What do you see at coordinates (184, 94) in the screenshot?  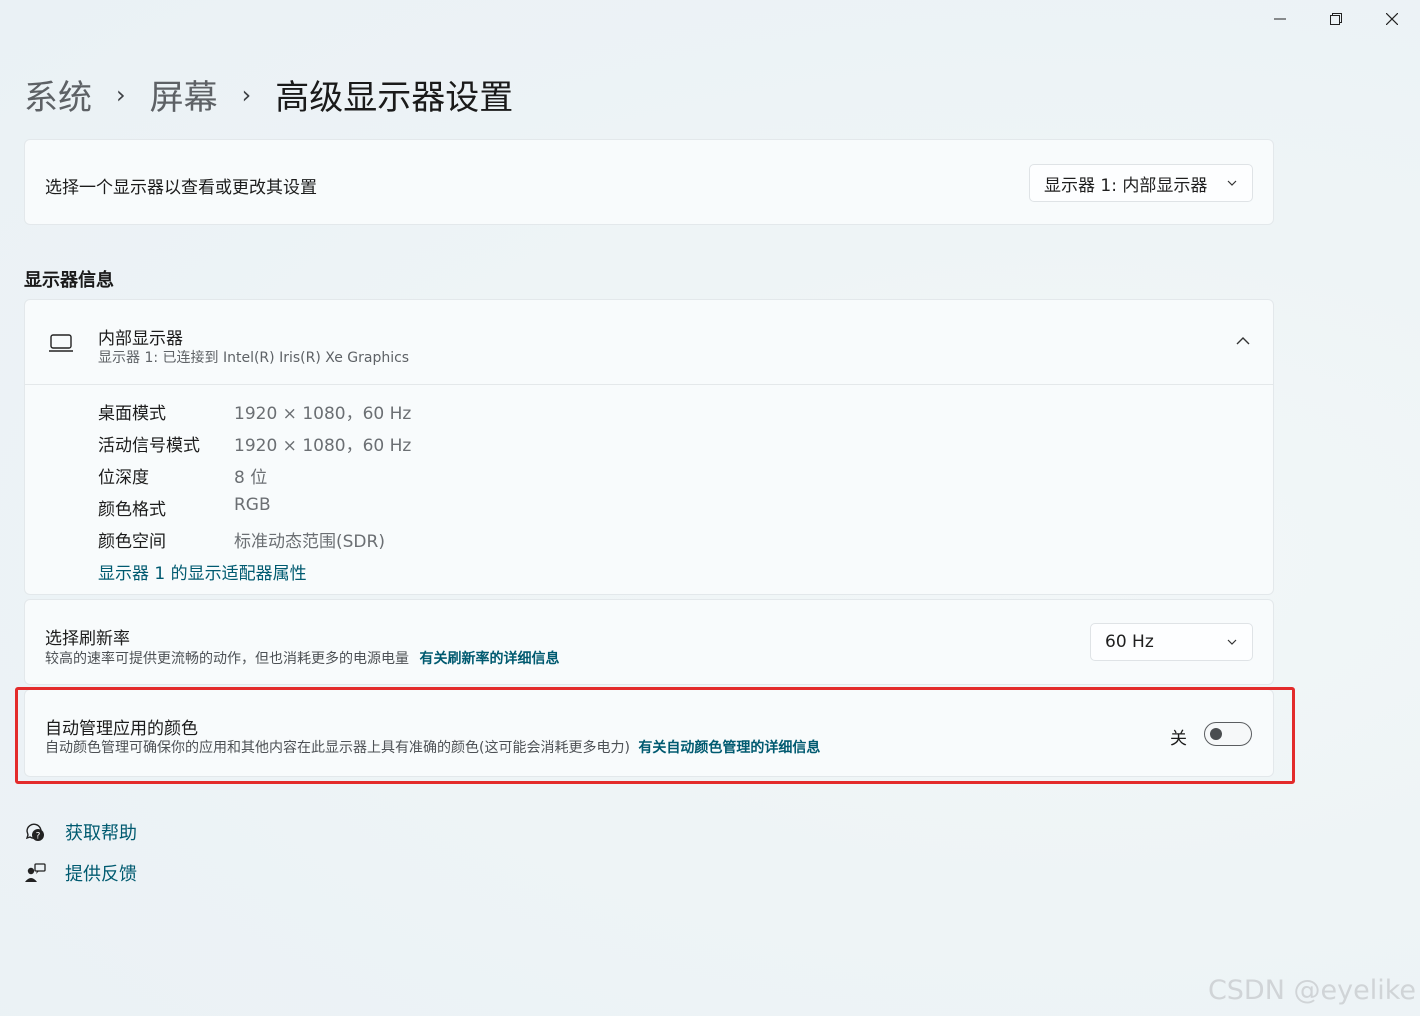 I see `breadcrumb-item-display: 屏幕` at bounding box center [184, 94].